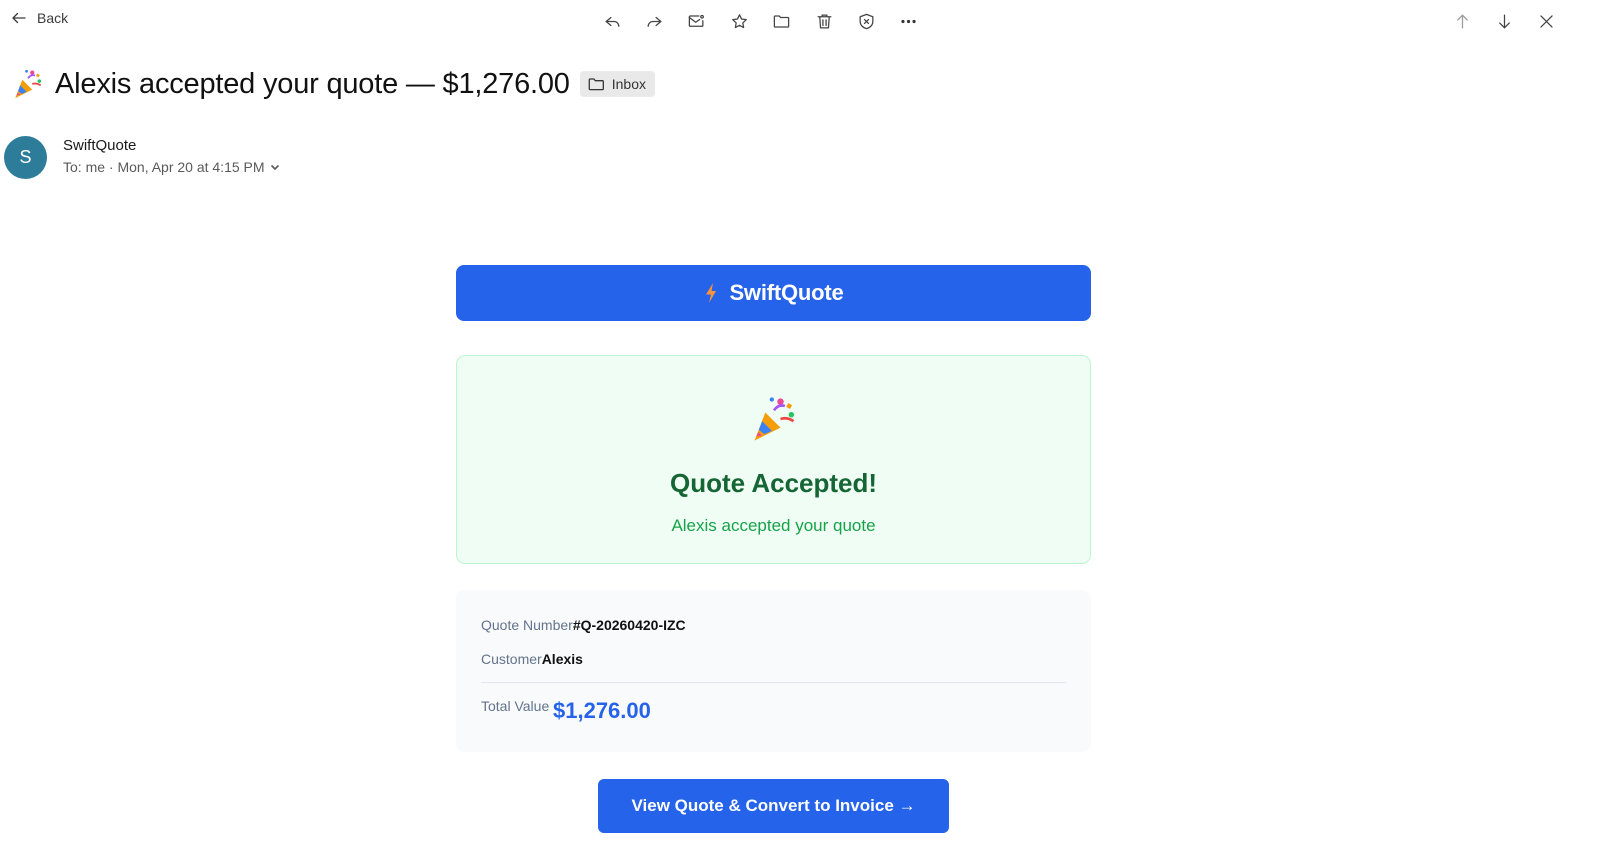 Image resolution: width=1600 pixels, height=858 pixels. What do you see at coordinates (773, 806) in the screenshot?
I see `view-quote-button: View Quote & Convert to Invoice →` at bounding box center [773, 806].